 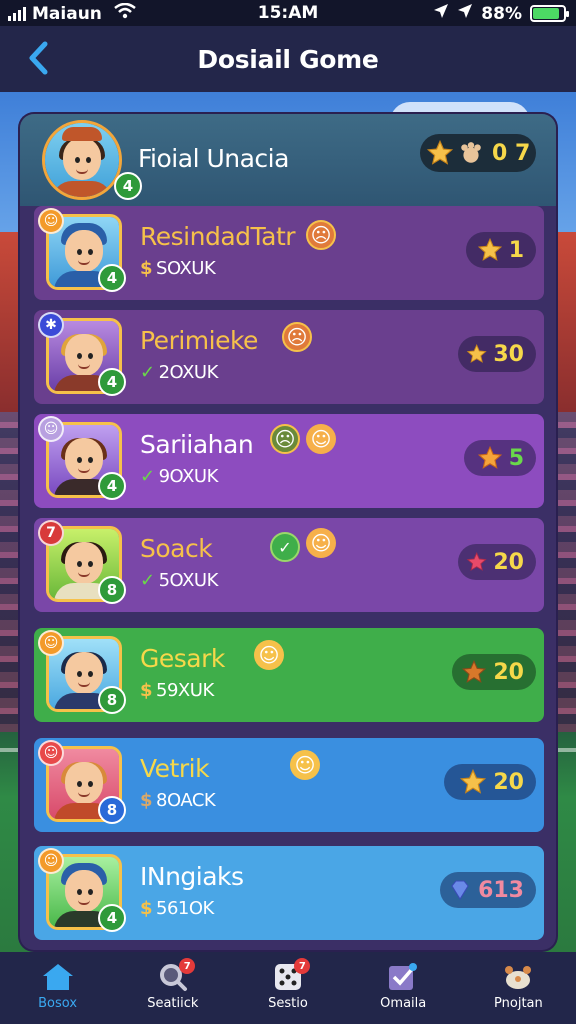 What do you see at coordinates (178, 800) in the screenshot?
I see `row-sub: $8OACK` at bounding box center [178, 800].